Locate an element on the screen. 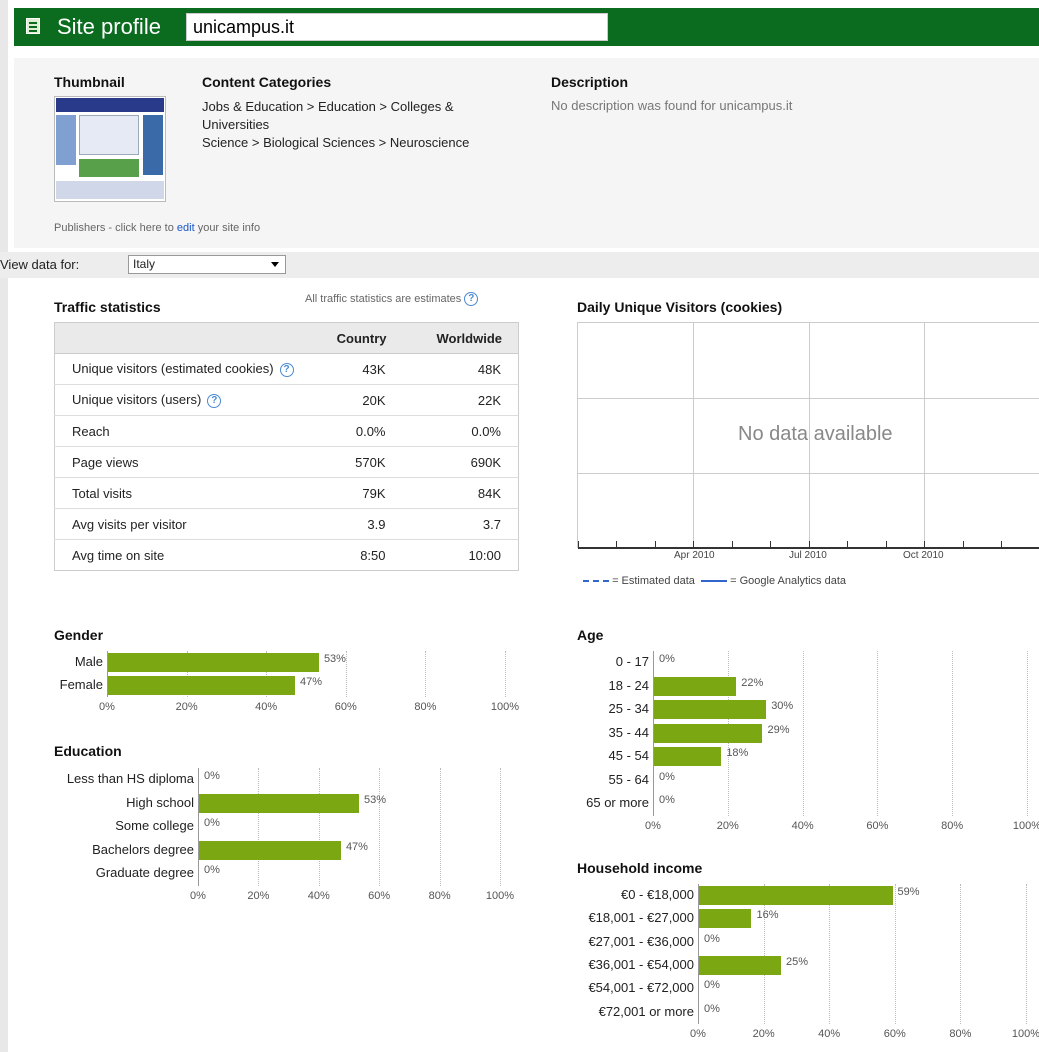  worldwide-value: 48K is located at coordinates (460, 369).